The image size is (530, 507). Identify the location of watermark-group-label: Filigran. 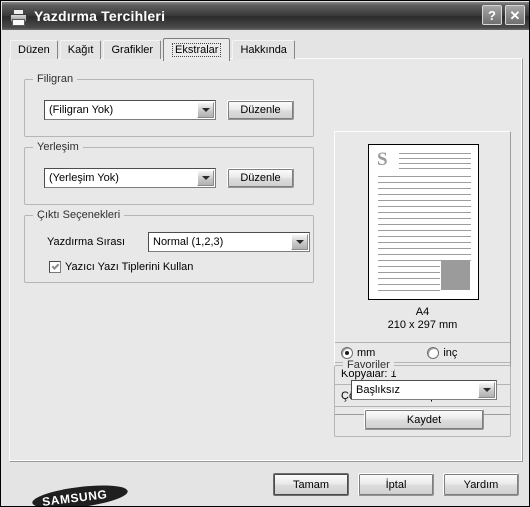
(55, 79).